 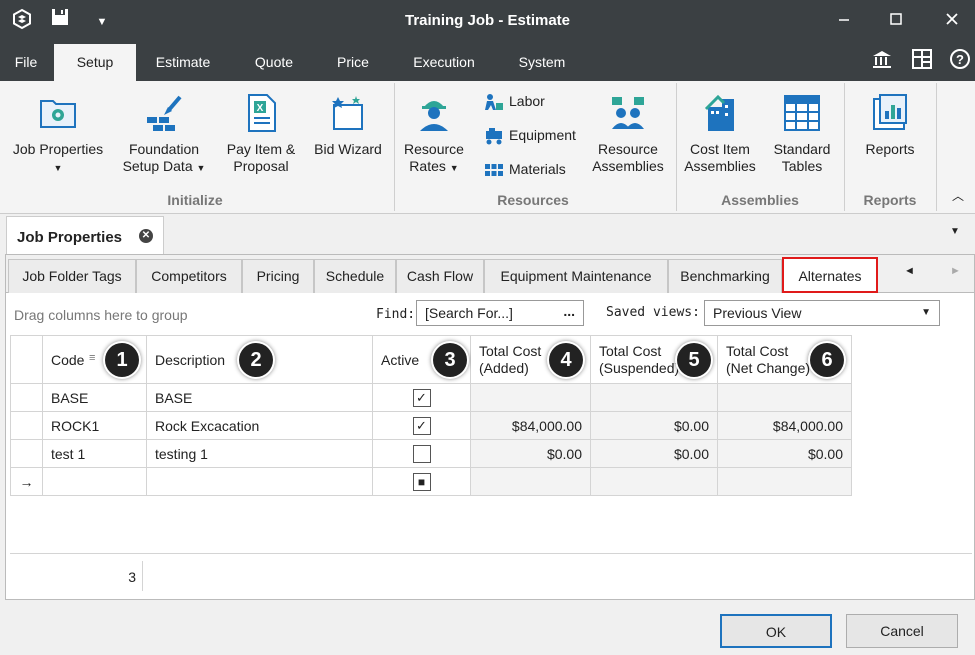 I want to click on find-label: Find:, so click(x=396, y=314).